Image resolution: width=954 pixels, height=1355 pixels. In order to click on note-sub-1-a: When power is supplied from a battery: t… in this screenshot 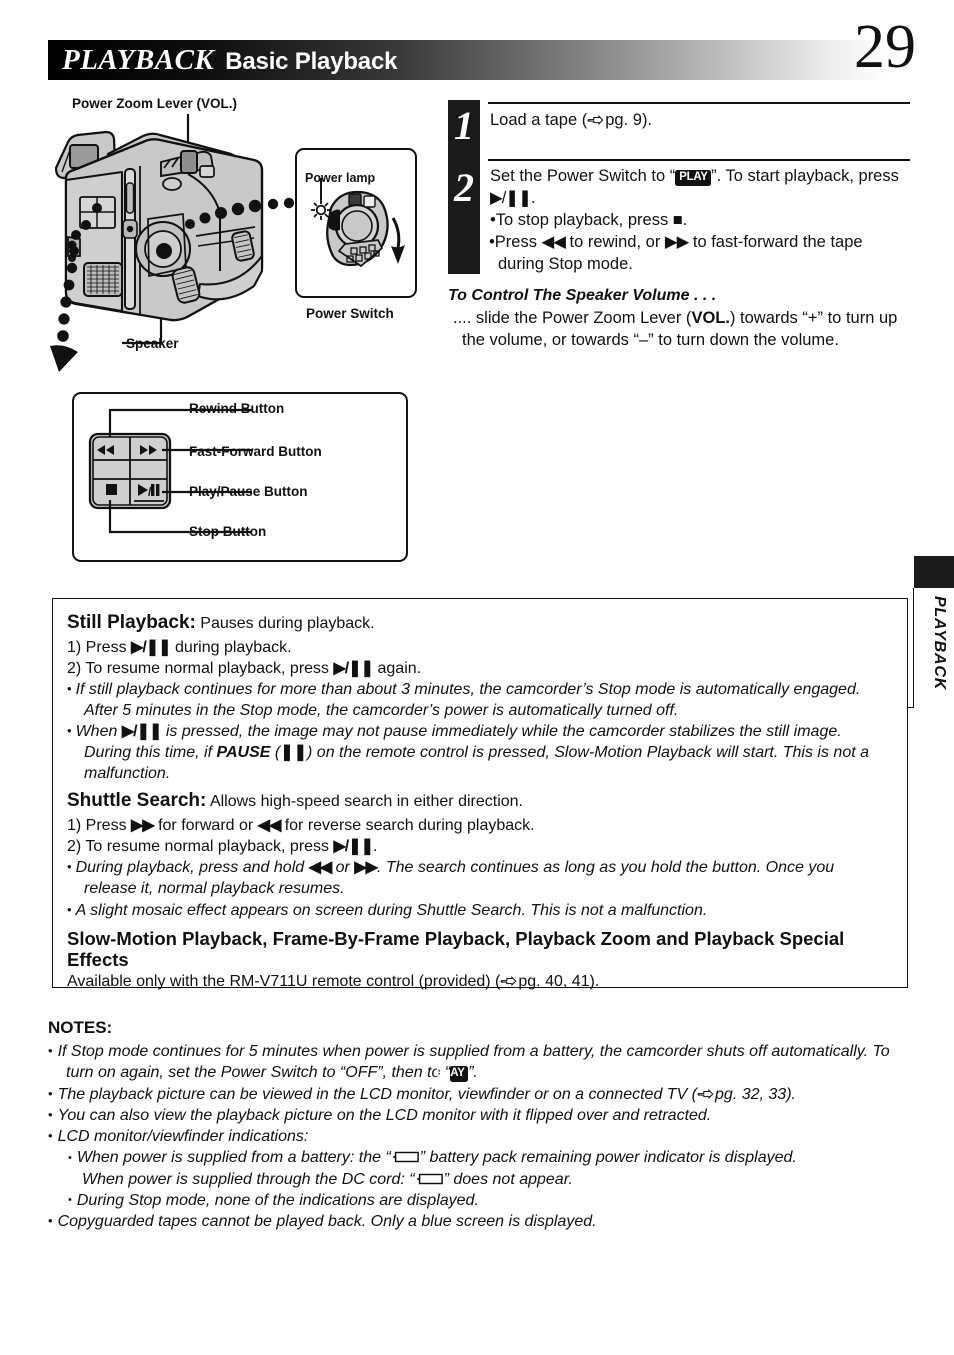, I will do `click(233, 1158)`.